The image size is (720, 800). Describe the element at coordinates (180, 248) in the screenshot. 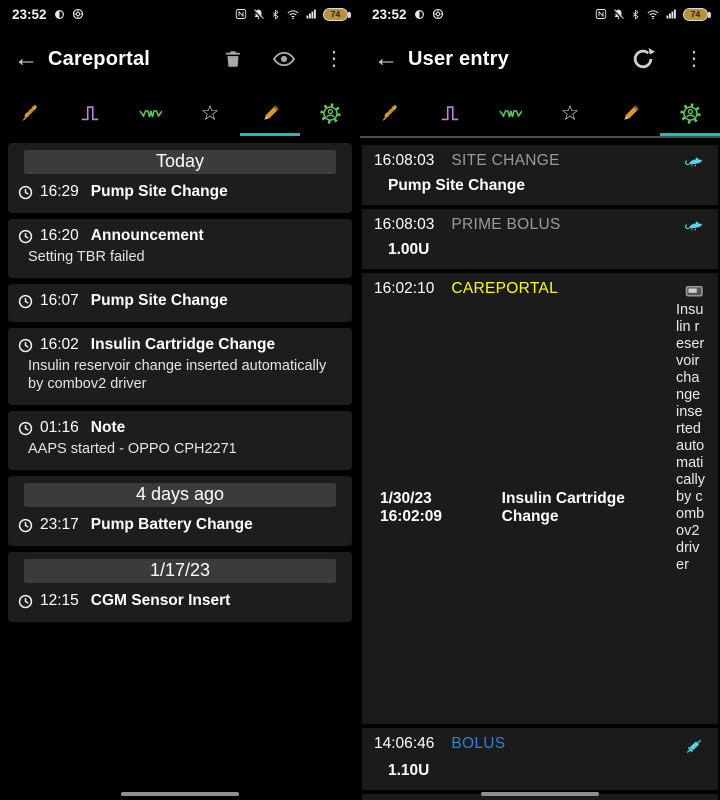

I see `careportal-card: 16:20 Announcement Setting TBR failed` at that location.